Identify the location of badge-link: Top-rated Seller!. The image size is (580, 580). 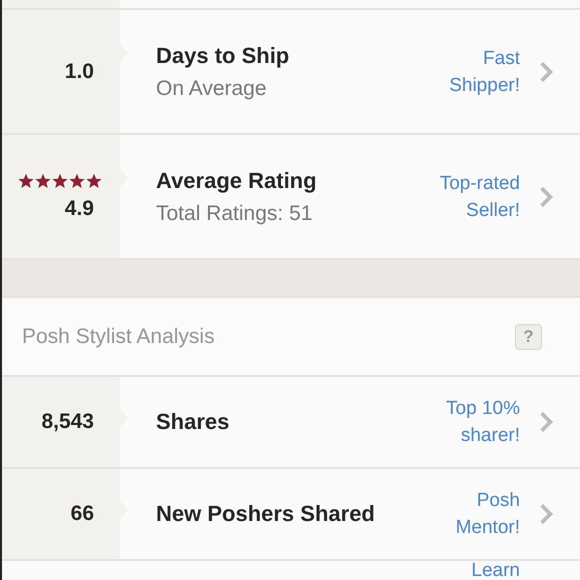
(480, 197).